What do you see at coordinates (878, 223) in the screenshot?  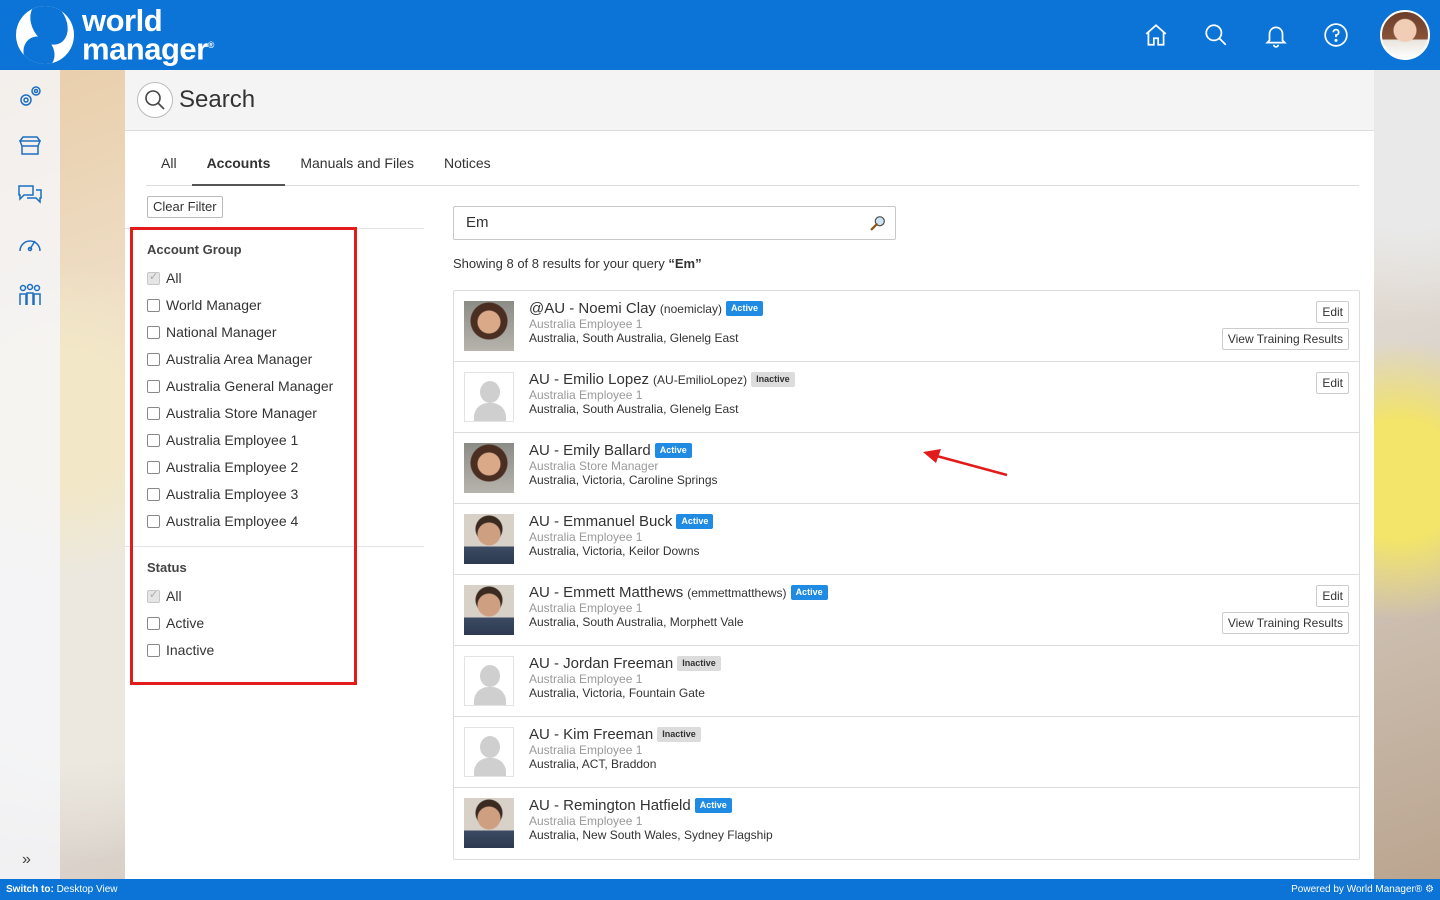 I see `magnifier-icon` at bounding box center [878, 223].